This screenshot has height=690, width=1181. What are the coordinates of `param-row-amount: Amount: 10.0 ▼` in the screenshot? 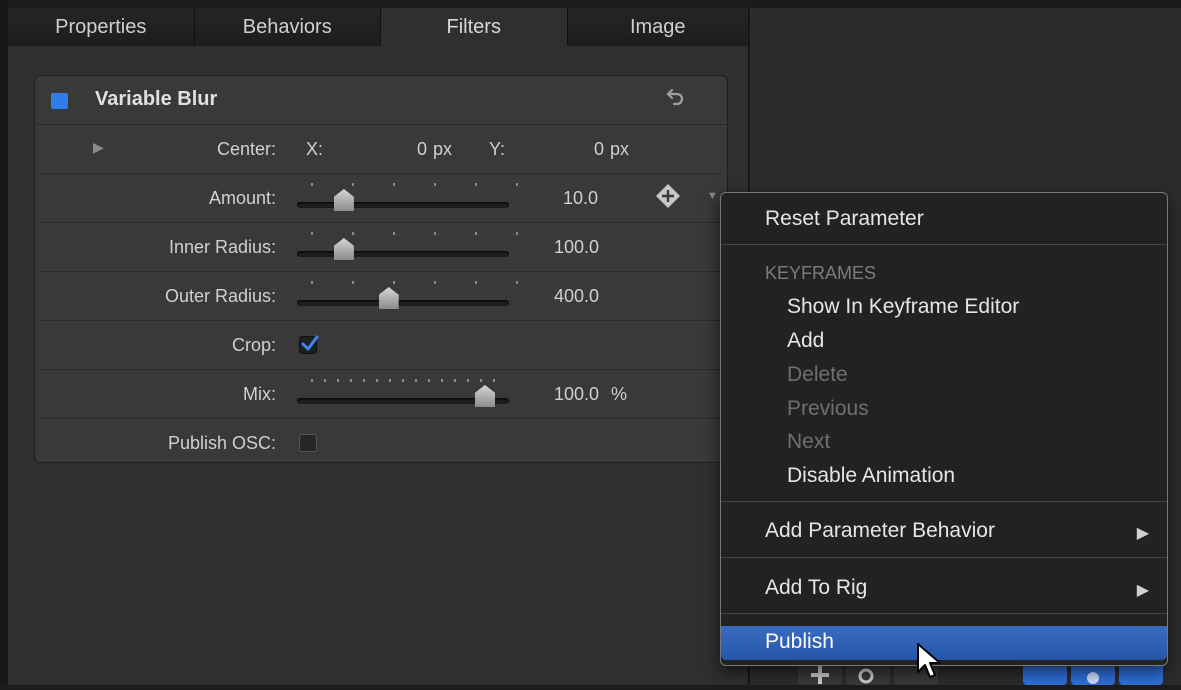 It's located at (381, 198).